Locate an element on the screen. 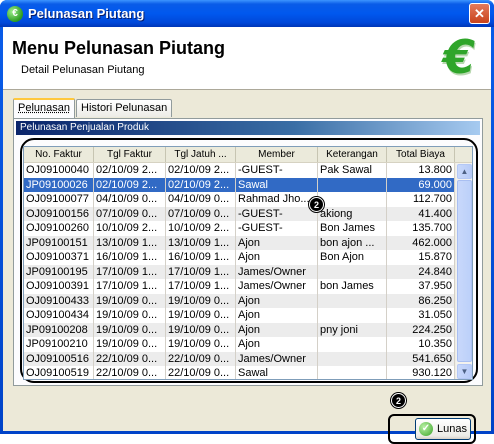 The height and width of the screenshot is (444, 494). tab-pelunasan: Pelunasan is located at coordinates (44, 108).